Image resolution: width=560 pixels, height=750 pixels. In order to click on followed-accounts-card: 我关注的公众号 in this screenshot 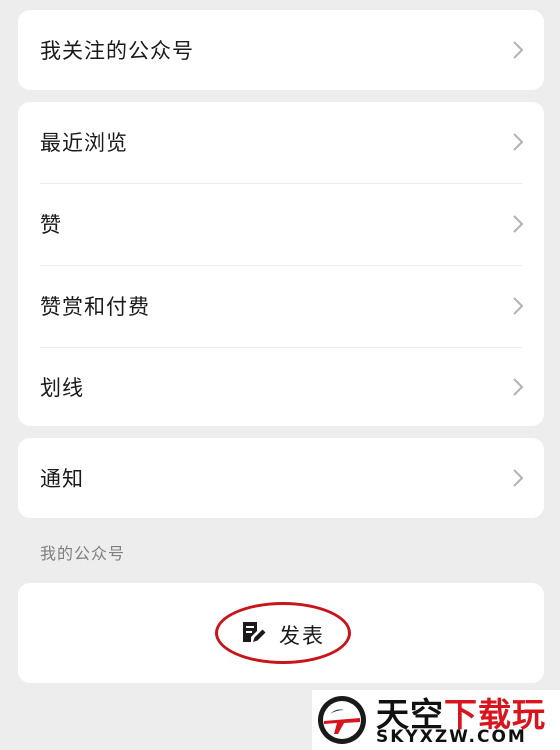, I will do `click(281, 50)`.